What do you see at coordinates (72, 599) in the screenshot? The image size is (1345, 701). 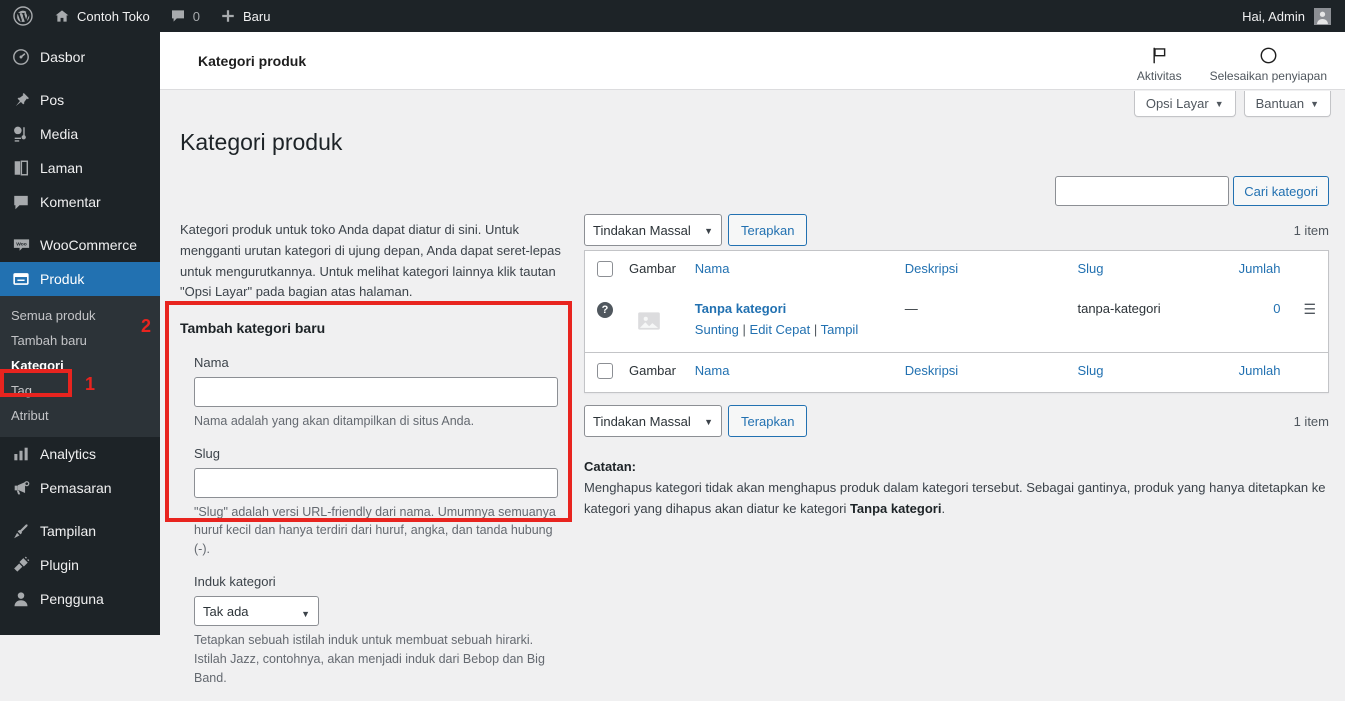 I see `sidebar-item-label: Pengguna` at bounding box center [72, 599].